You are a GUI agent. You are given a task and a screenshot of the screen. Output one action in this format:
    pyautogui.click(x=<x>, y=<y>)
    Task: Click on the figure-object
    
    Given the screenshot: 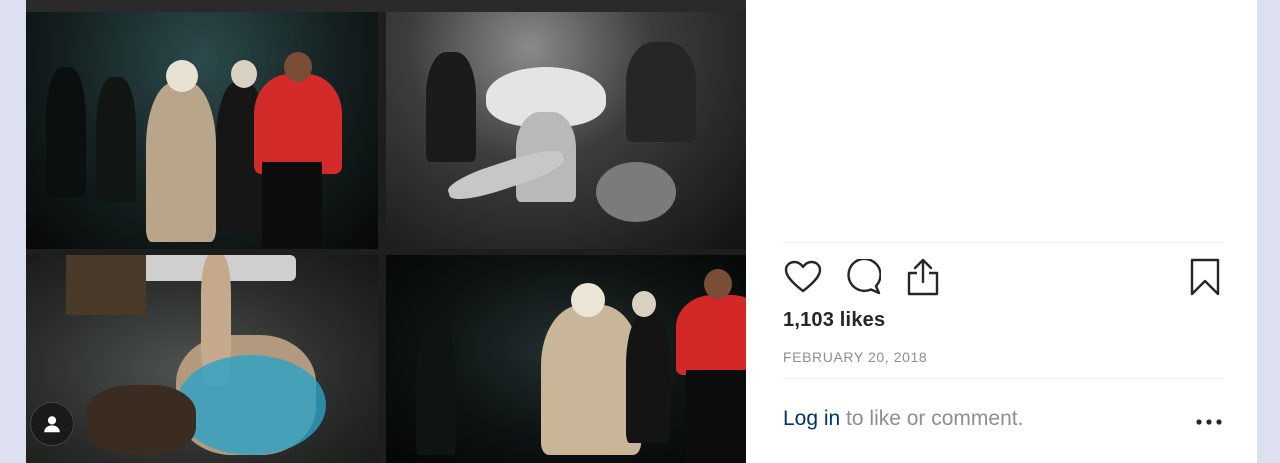 What is the action you would take?
    pyautogui.click(x=636, y=192)
    